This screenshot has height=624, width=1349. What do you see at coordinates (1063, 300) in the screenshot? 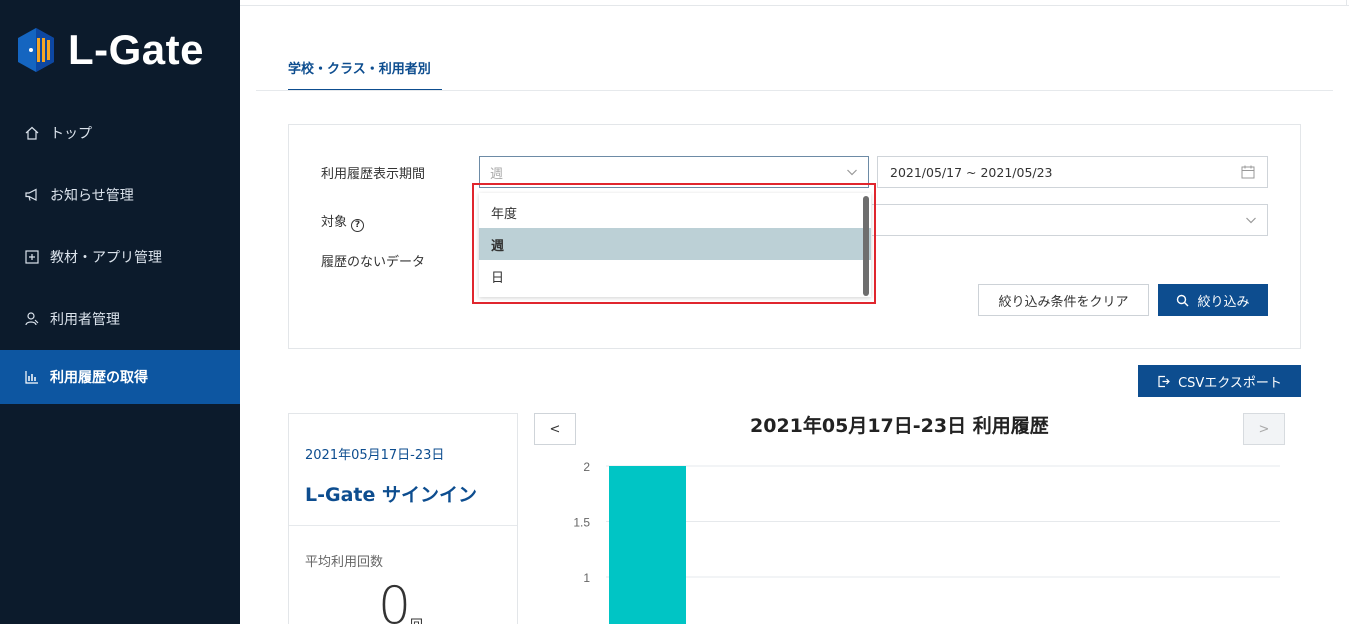
I see `clear-filter-button: 絞り込み条件をクリア` at bounding box center [1063, 300].